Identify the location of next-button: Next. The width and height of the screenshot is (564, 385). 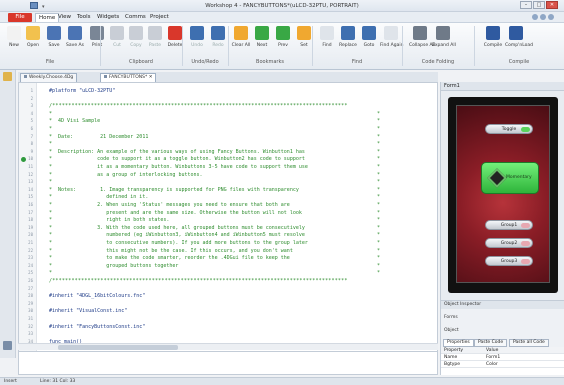
(262, 41).